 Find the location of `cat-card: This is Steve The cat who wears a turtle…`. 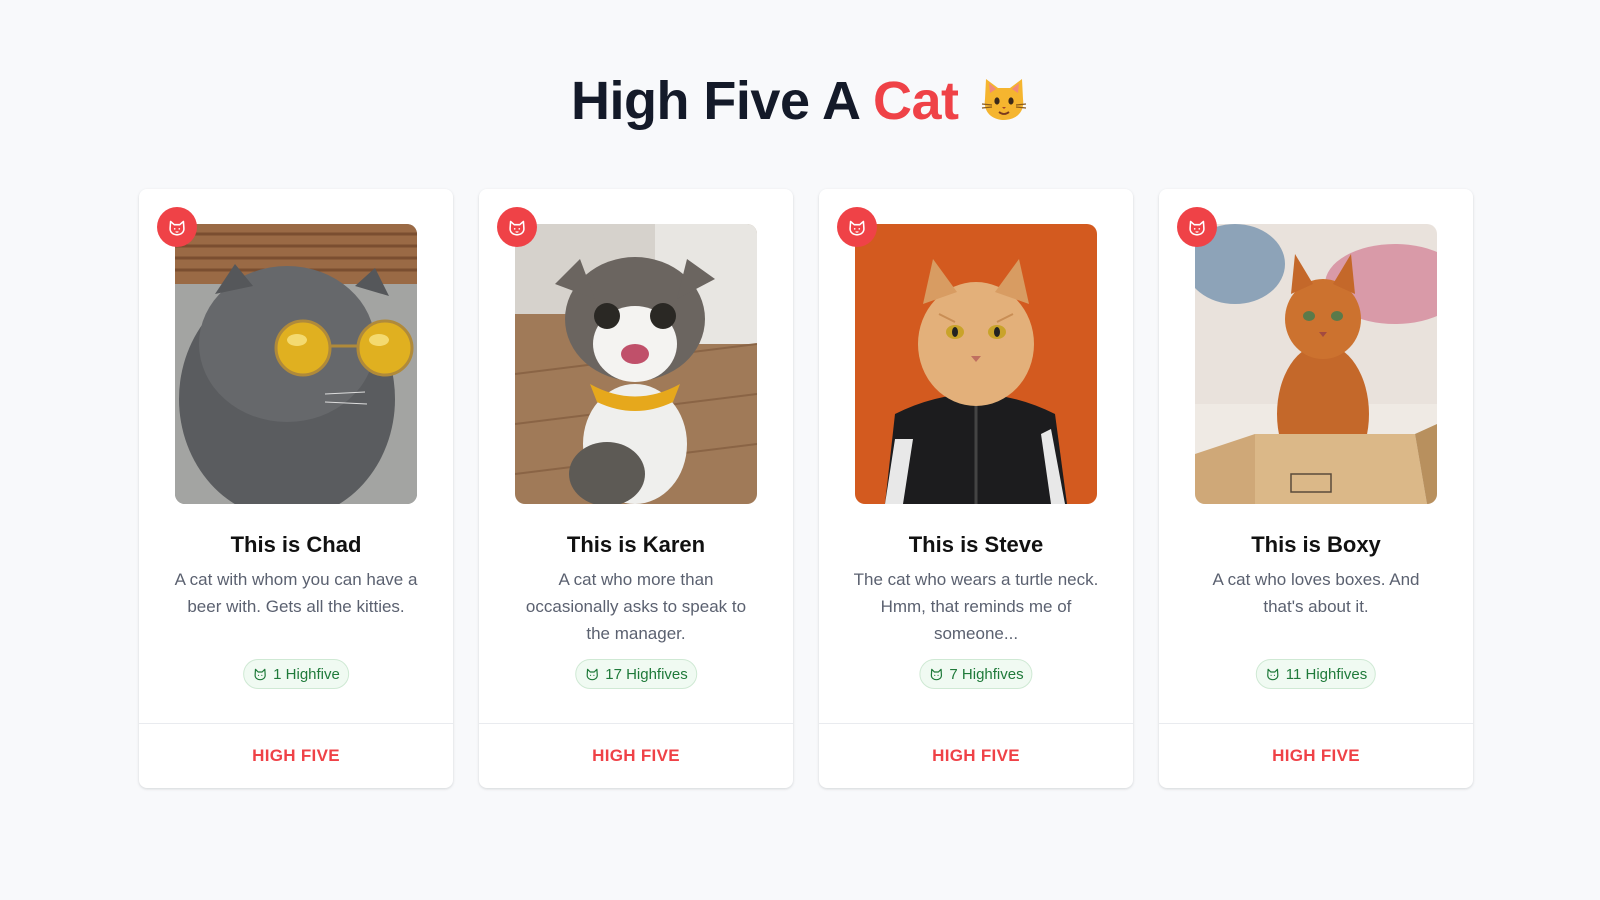

cat-card: This is Steve The cat who wears a turtle… is located at coordinates (976, 488).